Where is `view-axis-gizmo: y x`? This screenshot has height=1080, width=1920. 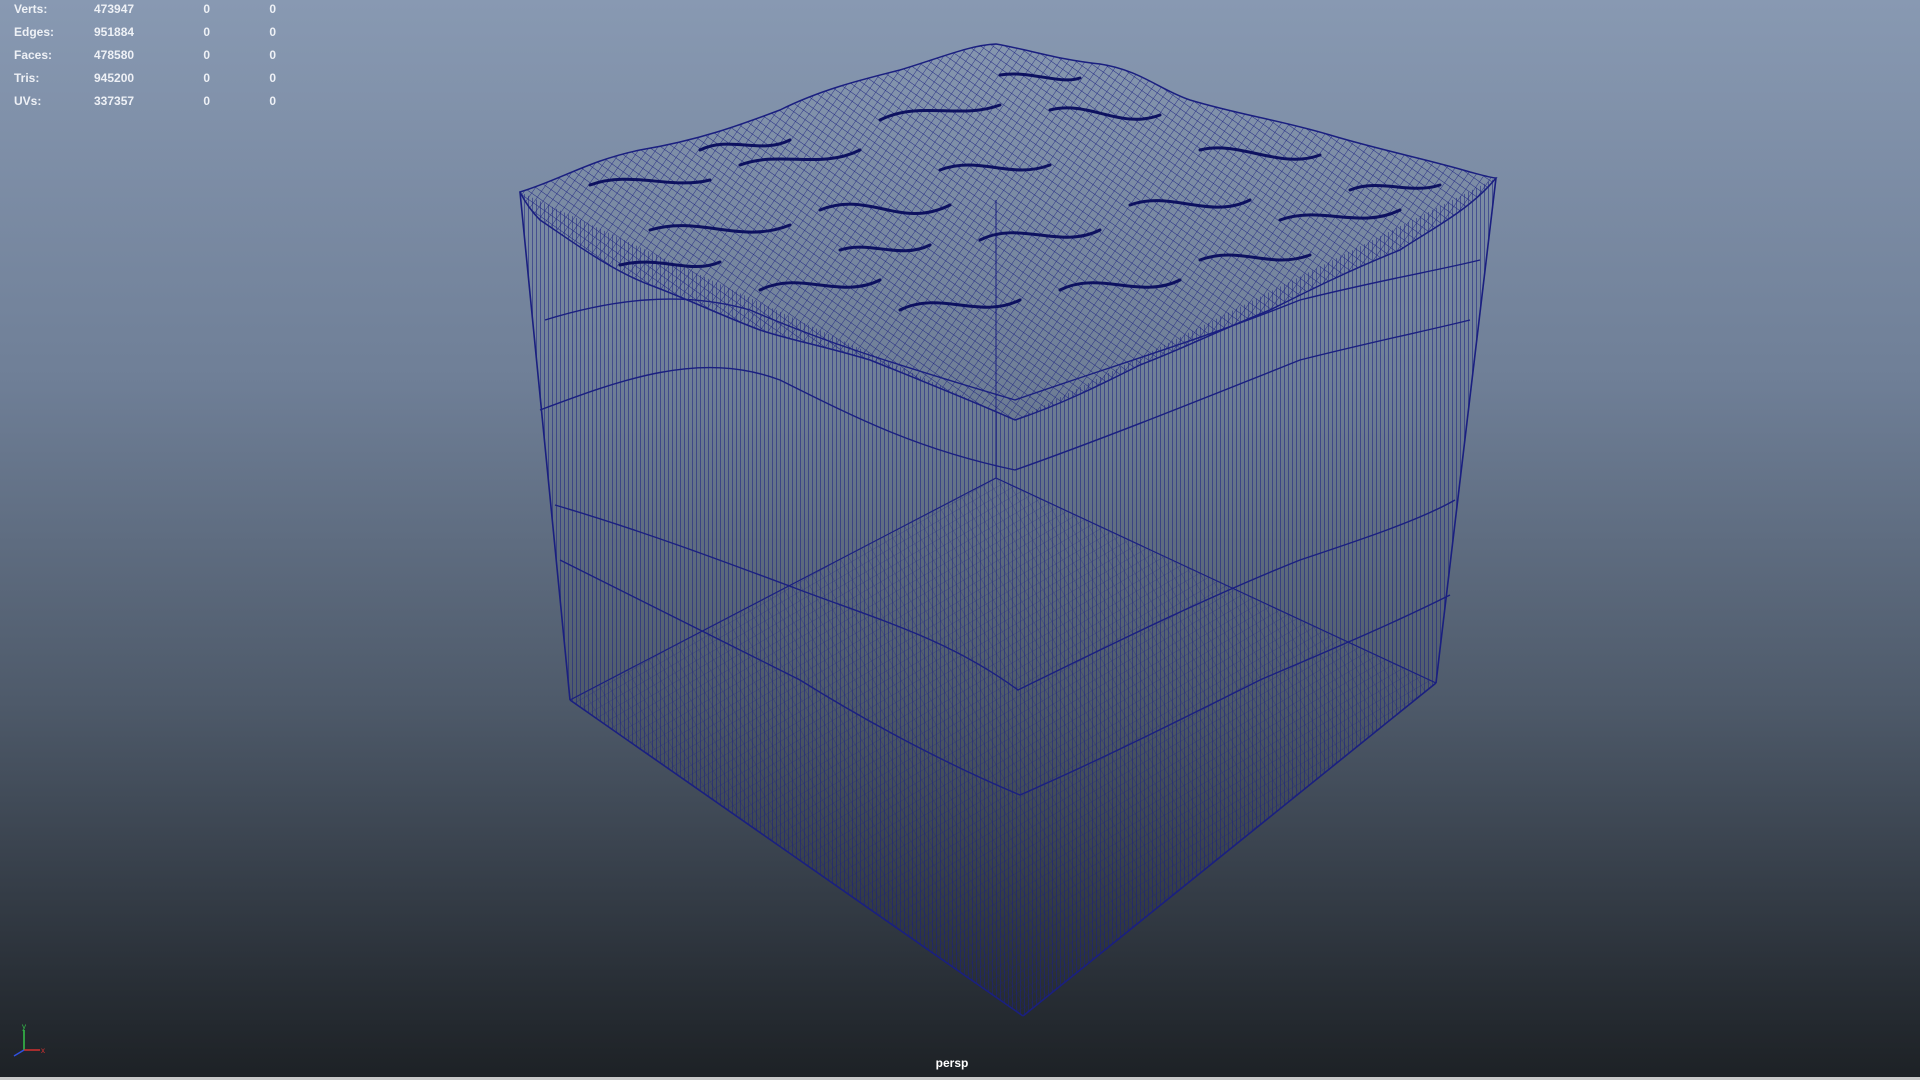 view-axis-gizmo: y x is located at coordinates (29, 1039).